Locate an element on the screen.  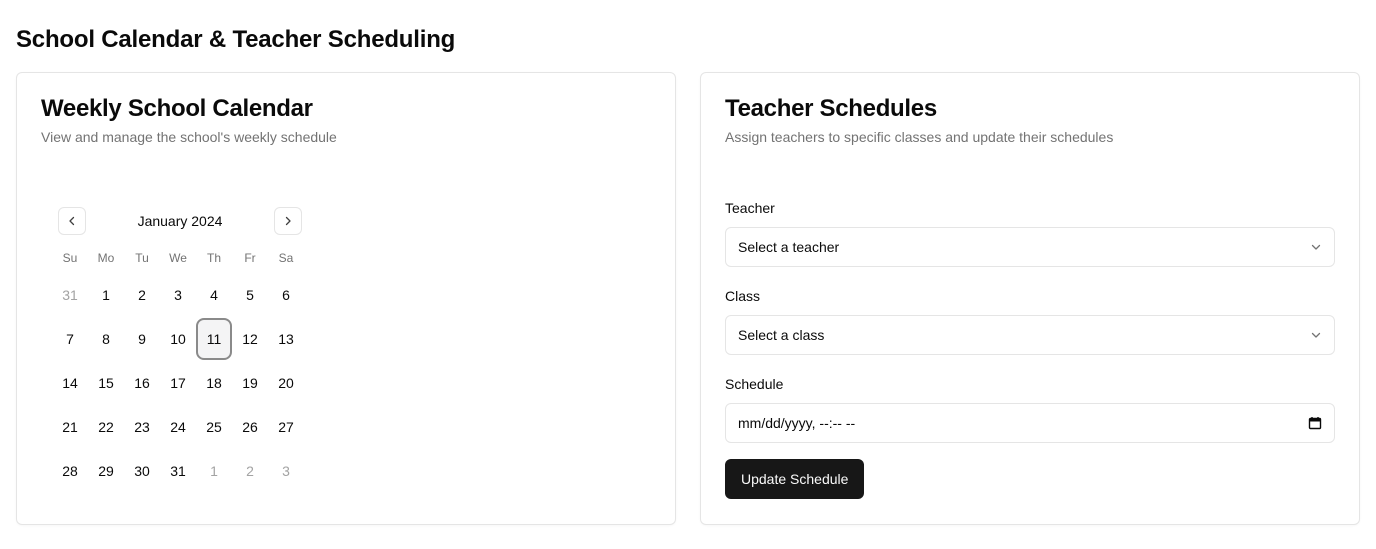
chevron-right-icon is located at coordinates (288, 221).